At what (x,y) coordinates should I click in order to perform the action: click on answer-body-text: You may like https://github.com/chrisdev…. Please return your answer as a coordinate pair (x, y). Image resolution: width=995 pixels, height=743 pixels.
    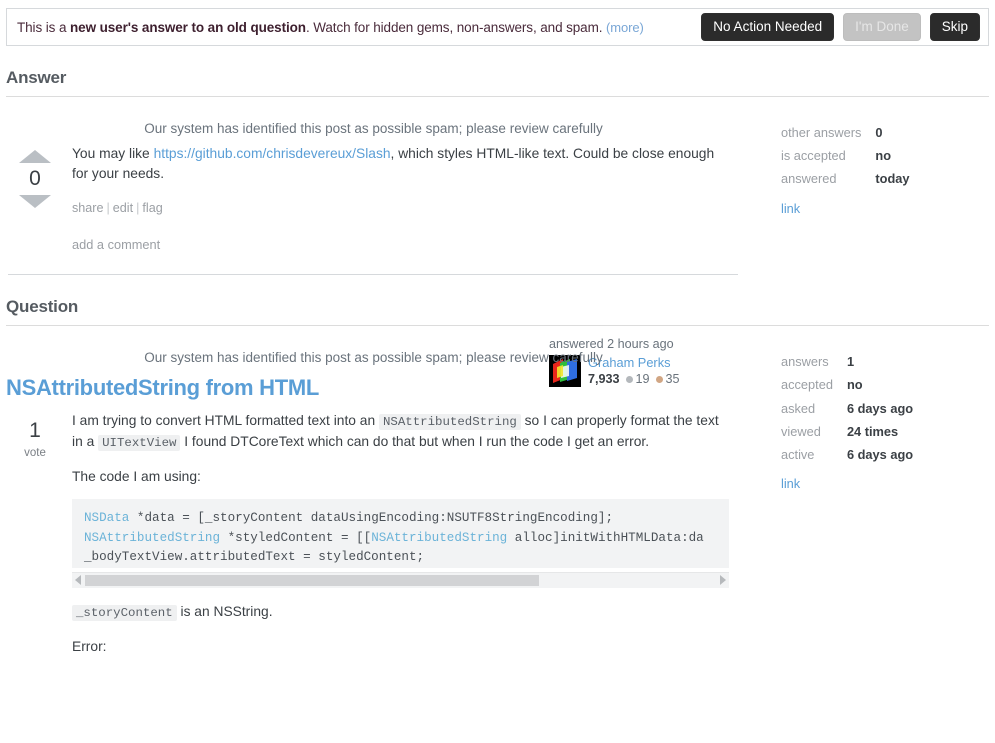
    Looking at the image, I should click on (400, 163).